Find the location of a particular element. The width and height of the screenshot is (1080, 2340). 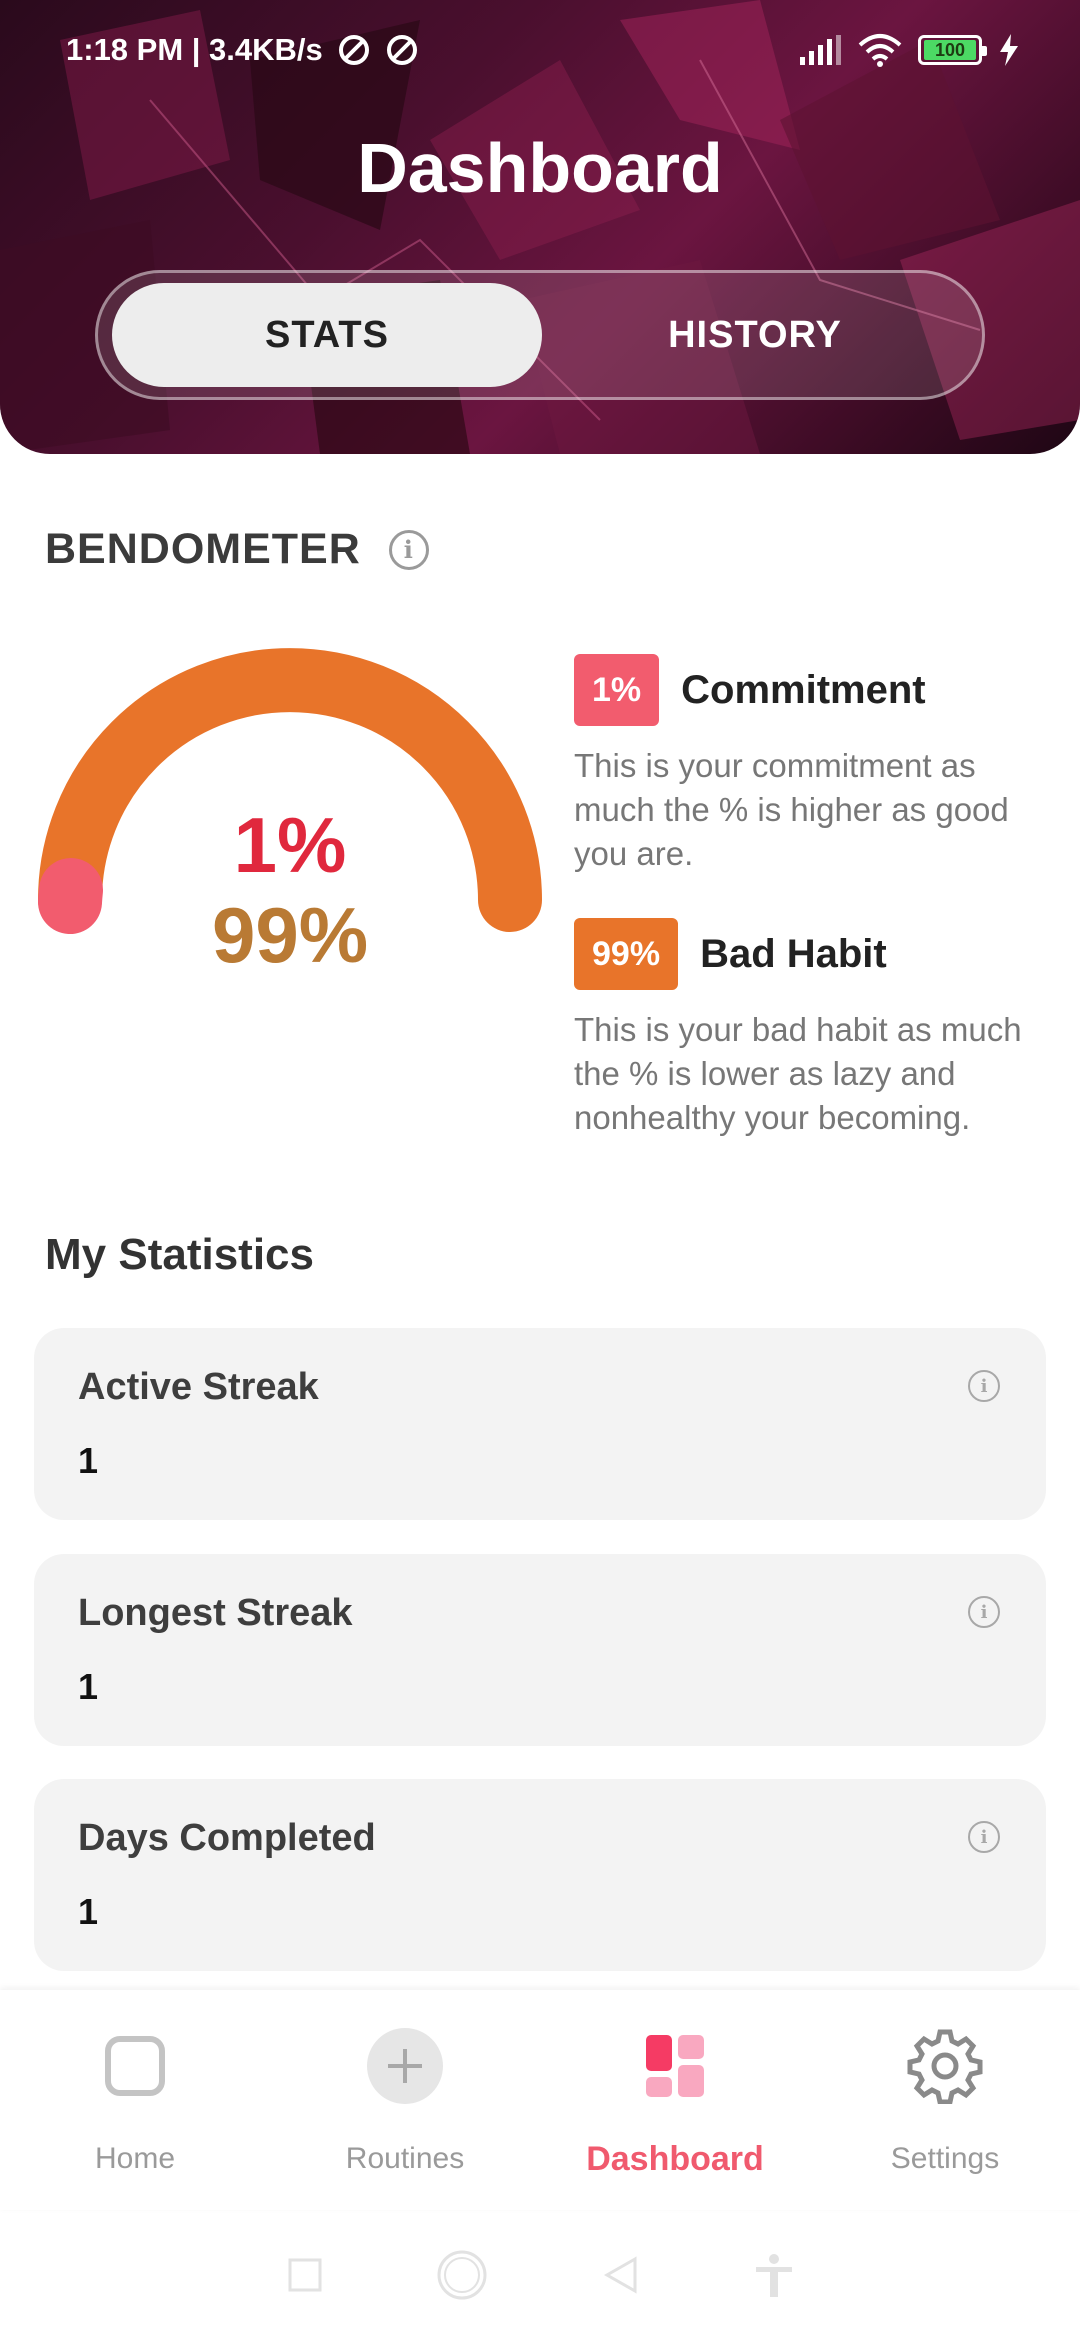

nav-item-dashboard: Dashboard is located at coordinates (675, 2100).